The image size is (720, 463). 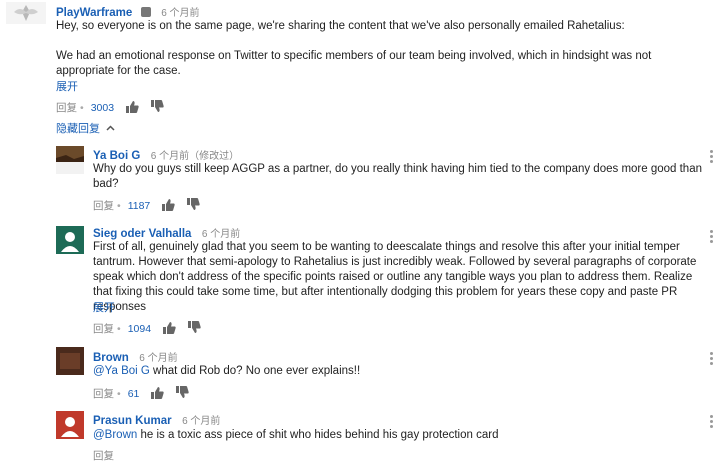 What do you see at coordinates (111, 358) in the screenshot?
I see `comment-author: Brown` at bounding box center [111, 358].